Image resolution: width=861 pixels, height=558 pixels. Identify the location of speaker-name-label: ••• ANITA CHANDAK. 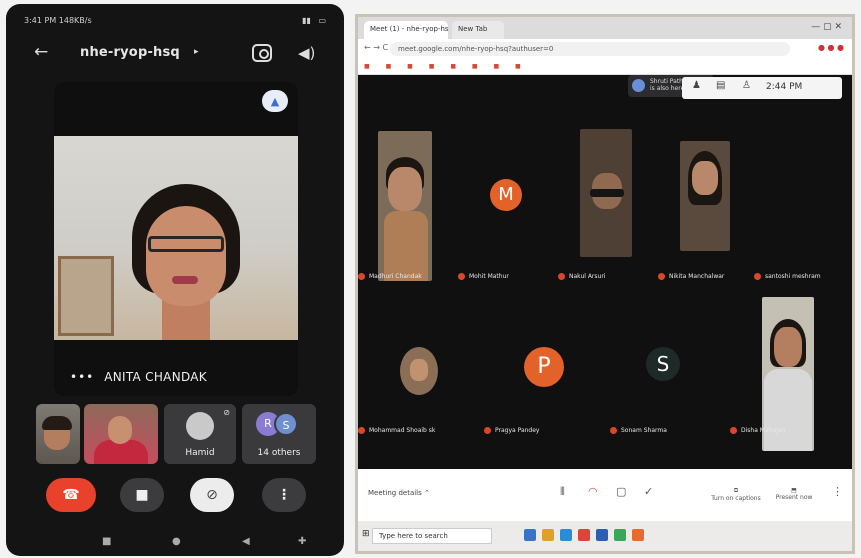
(138, 377).